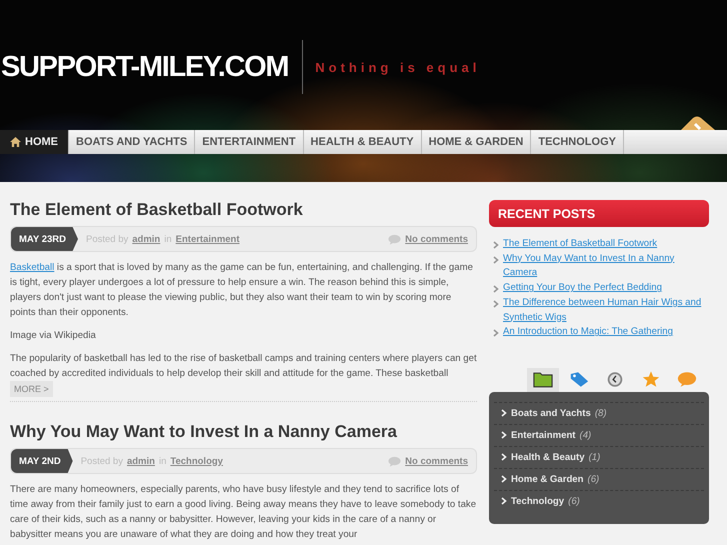 The width and height of the screenshot is (727, 545). What do you see at coordinates (579, 379) in the screenshot?
I see `tag-icon` at bounding box center [579, 379].